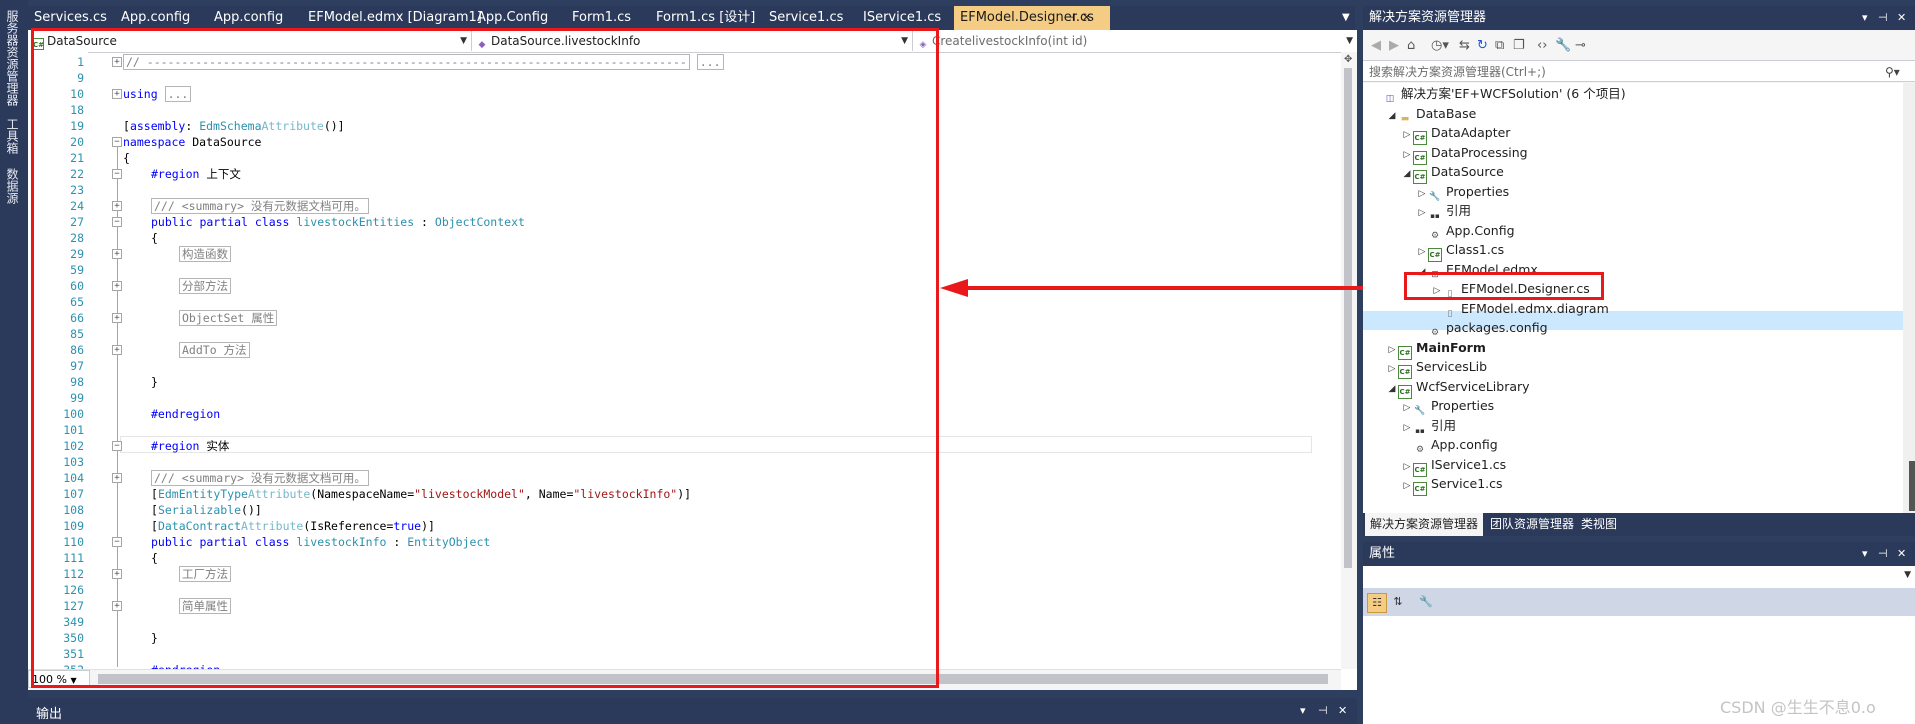 The width and height of the screenshot is (1915, 724). I want to click on refresh-icon: ↻, so click(1482, 45).